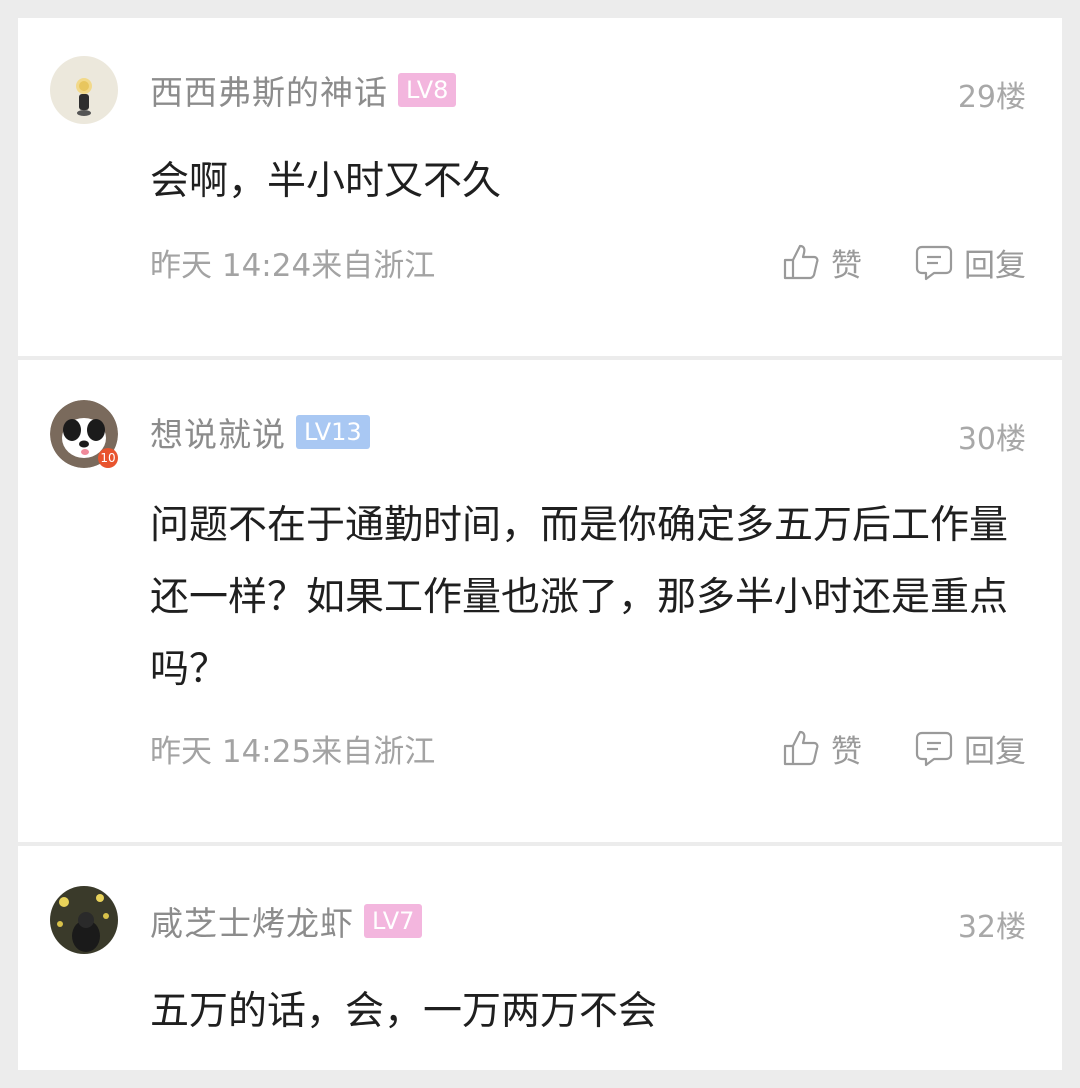 Image resolution: width=1080 pixels, height=1088 pixels. I want to click on comment-meta: 昨天 14:25来自浙江 赞 回复, so click(588, 748).